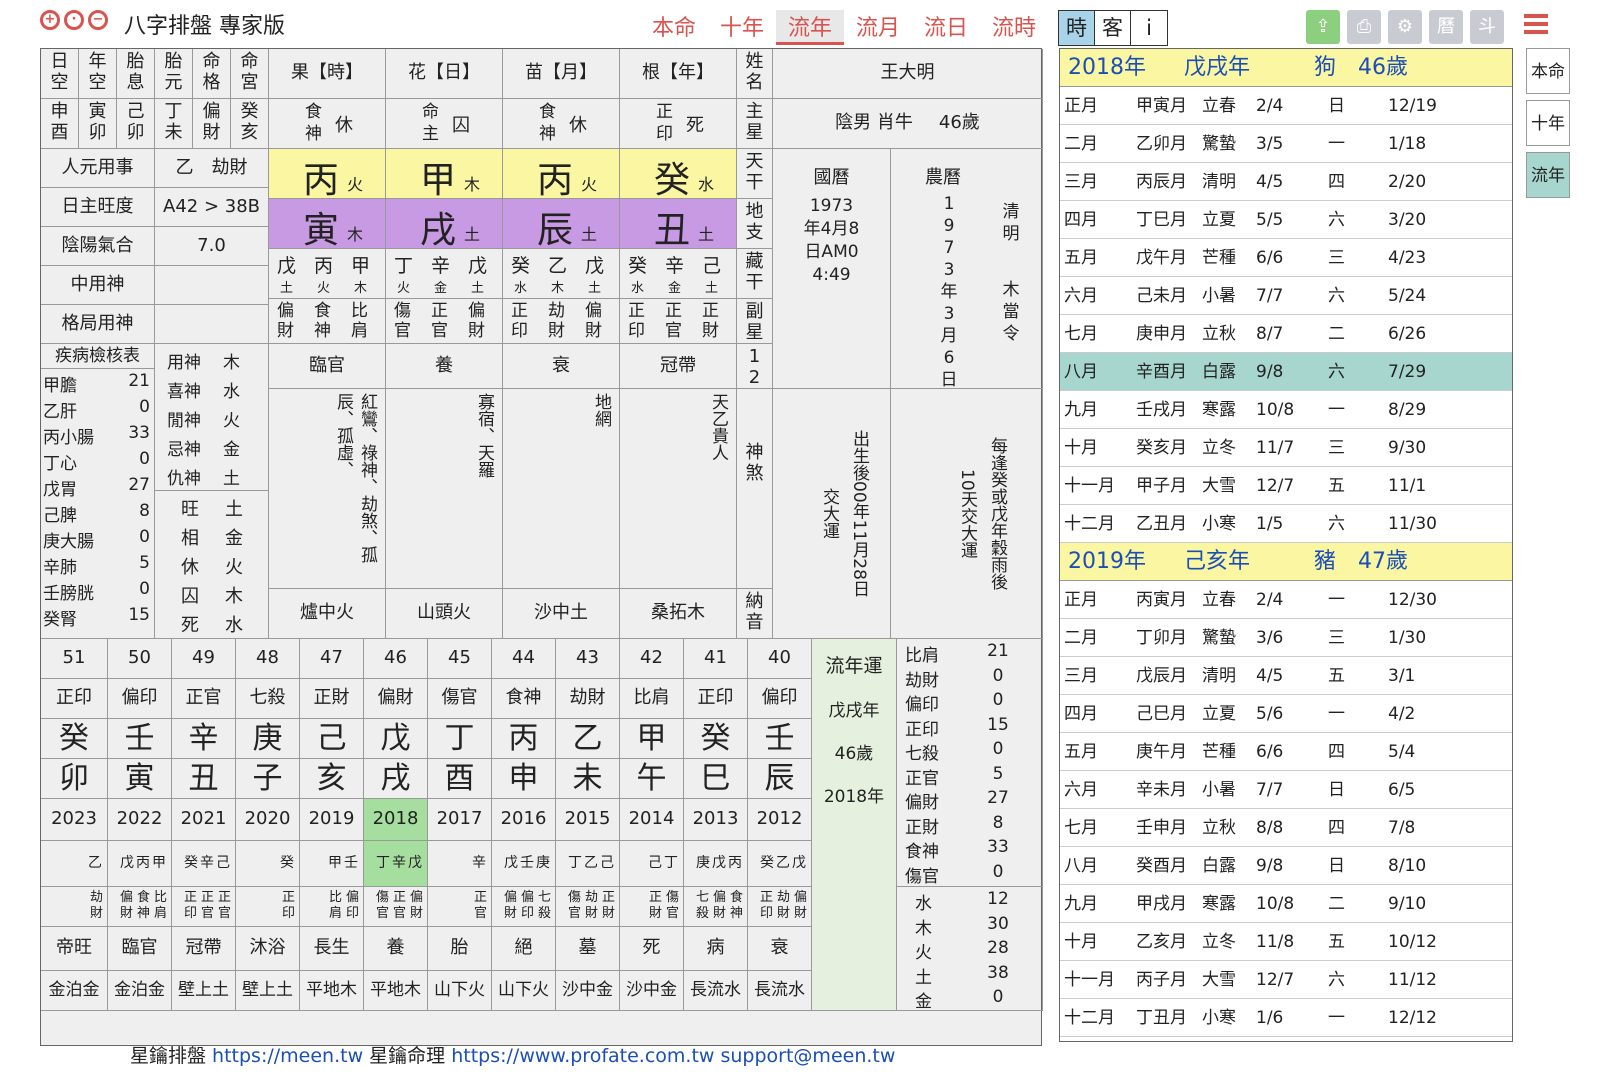  I want to click on tg-name: 比肩, so click(922, 656).